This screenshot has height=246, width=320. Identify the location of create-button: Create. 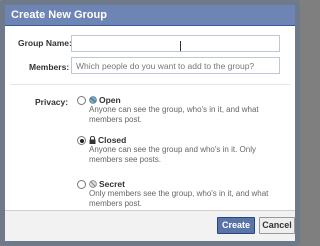
(236, 225).